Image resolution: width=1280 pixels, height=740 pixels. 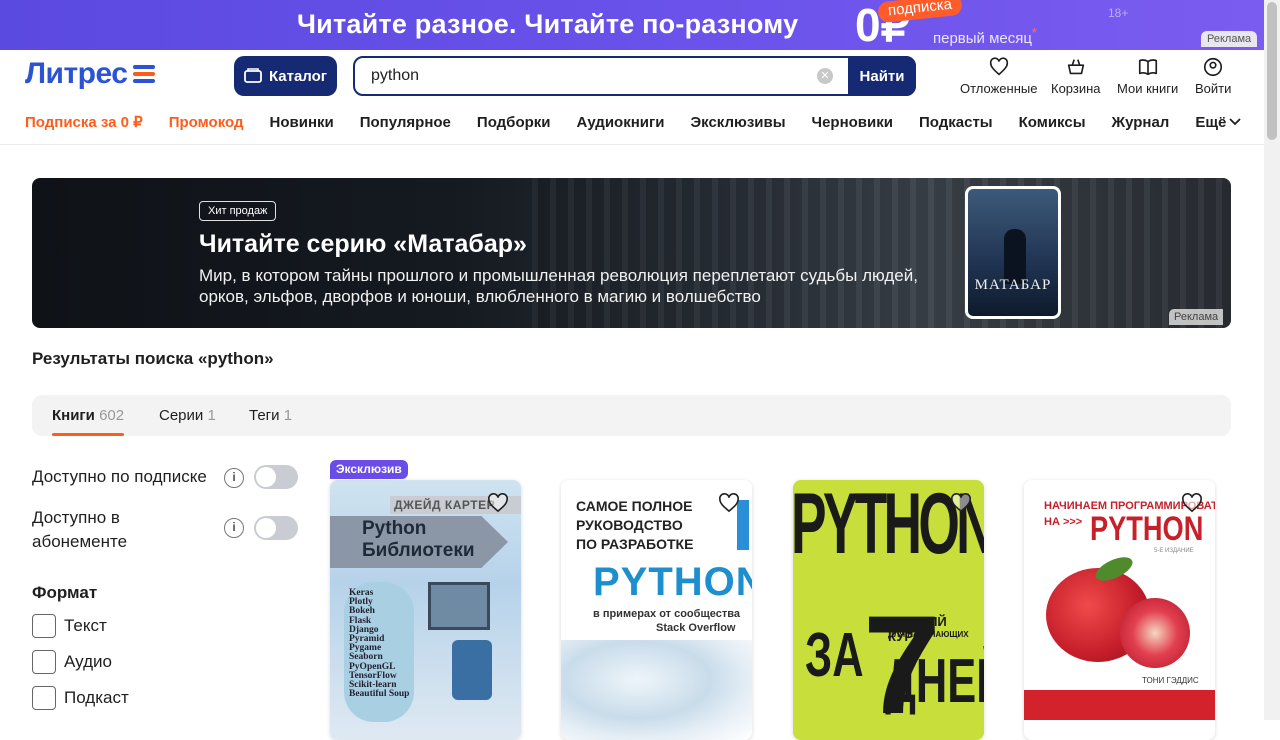 What do you see at coordinates (44, 662) in the screenshot?
I see `format-audio-checkbox` at bounding box center [44, 662].